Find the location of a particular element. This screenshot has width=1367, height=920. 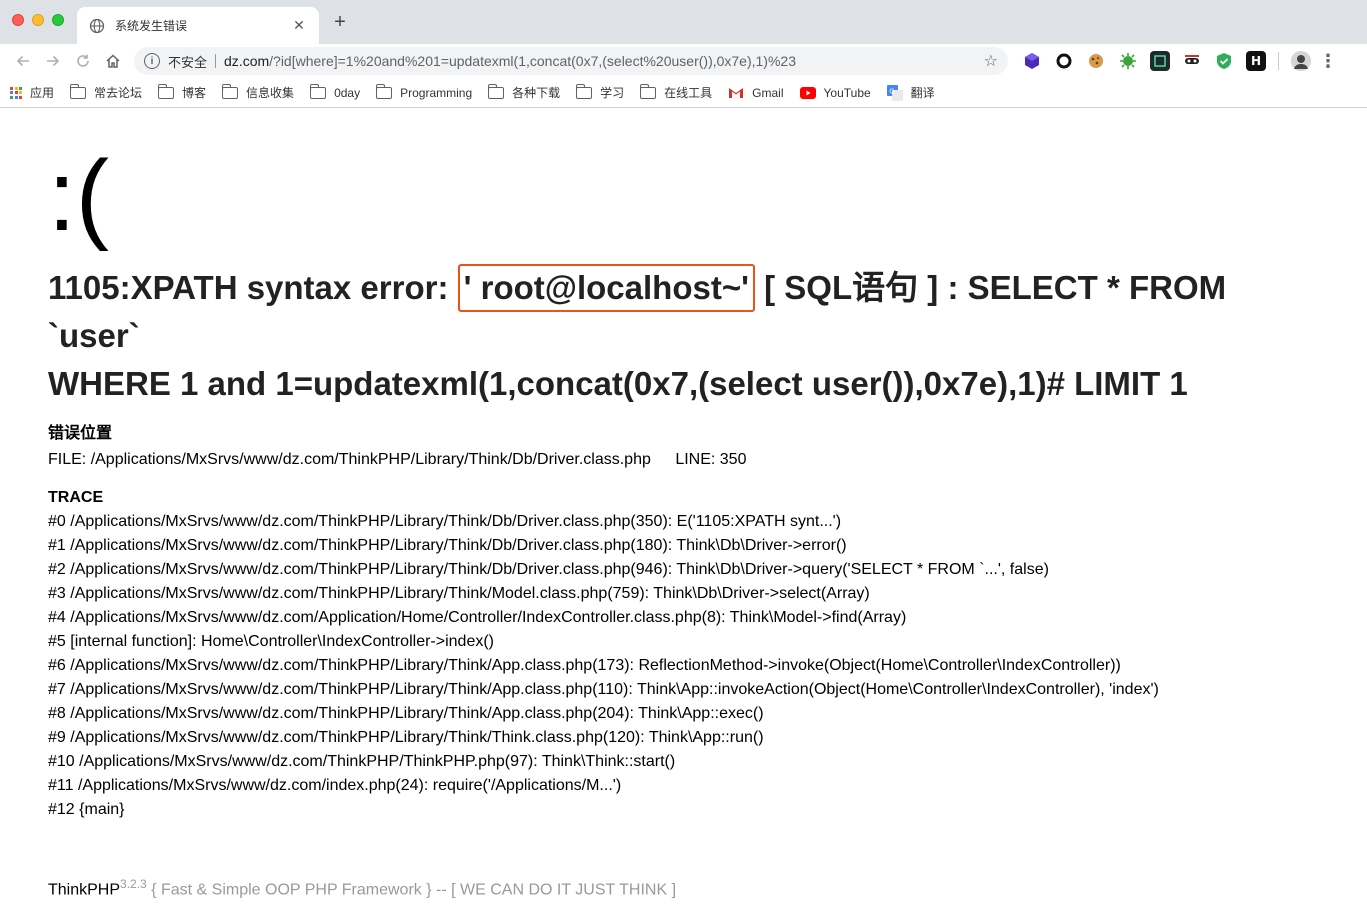

bookmark-label: YouTube is located at coordinates (847, 92).